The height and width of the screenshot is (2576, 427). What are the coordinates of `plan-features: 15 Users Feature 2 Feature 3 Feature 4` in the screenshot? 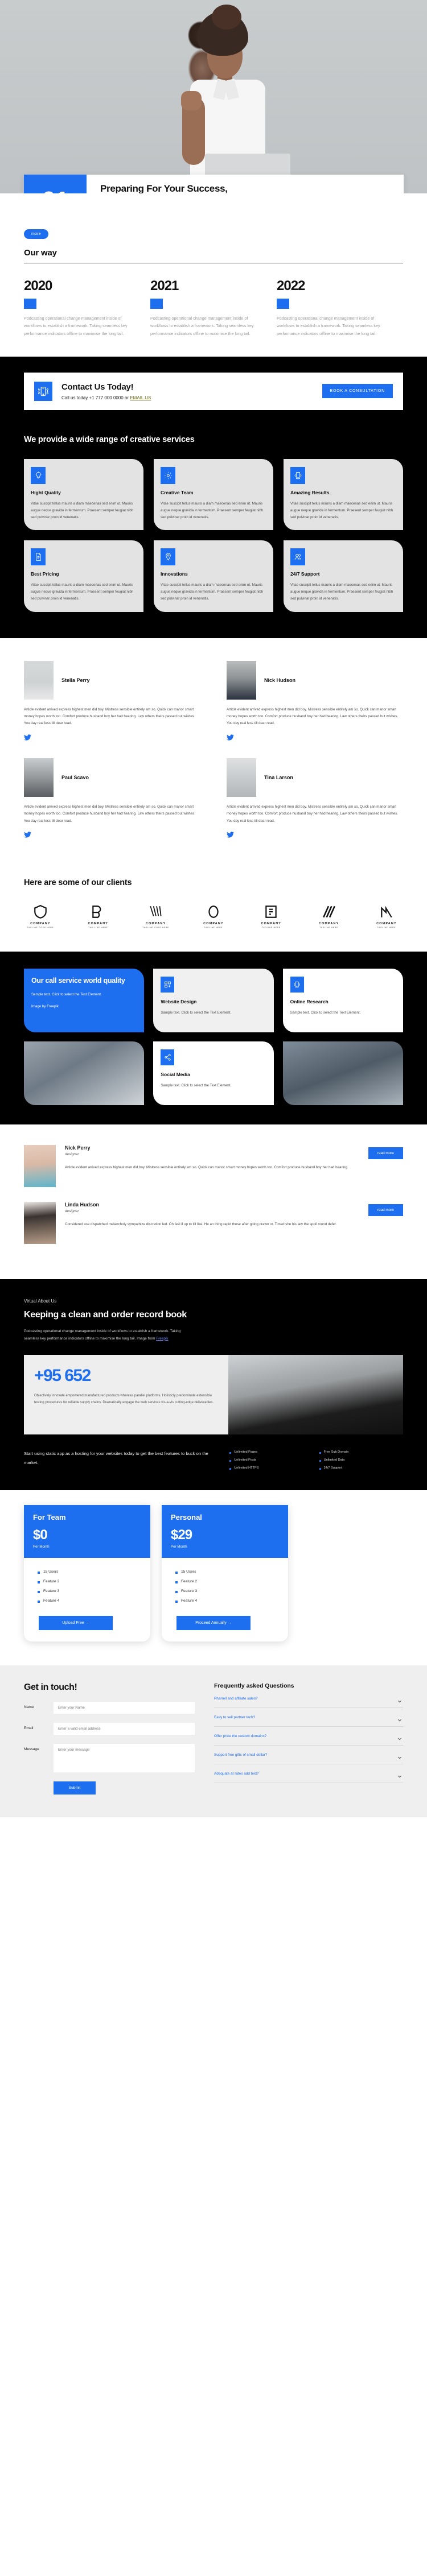 It's located at (225, 1584).